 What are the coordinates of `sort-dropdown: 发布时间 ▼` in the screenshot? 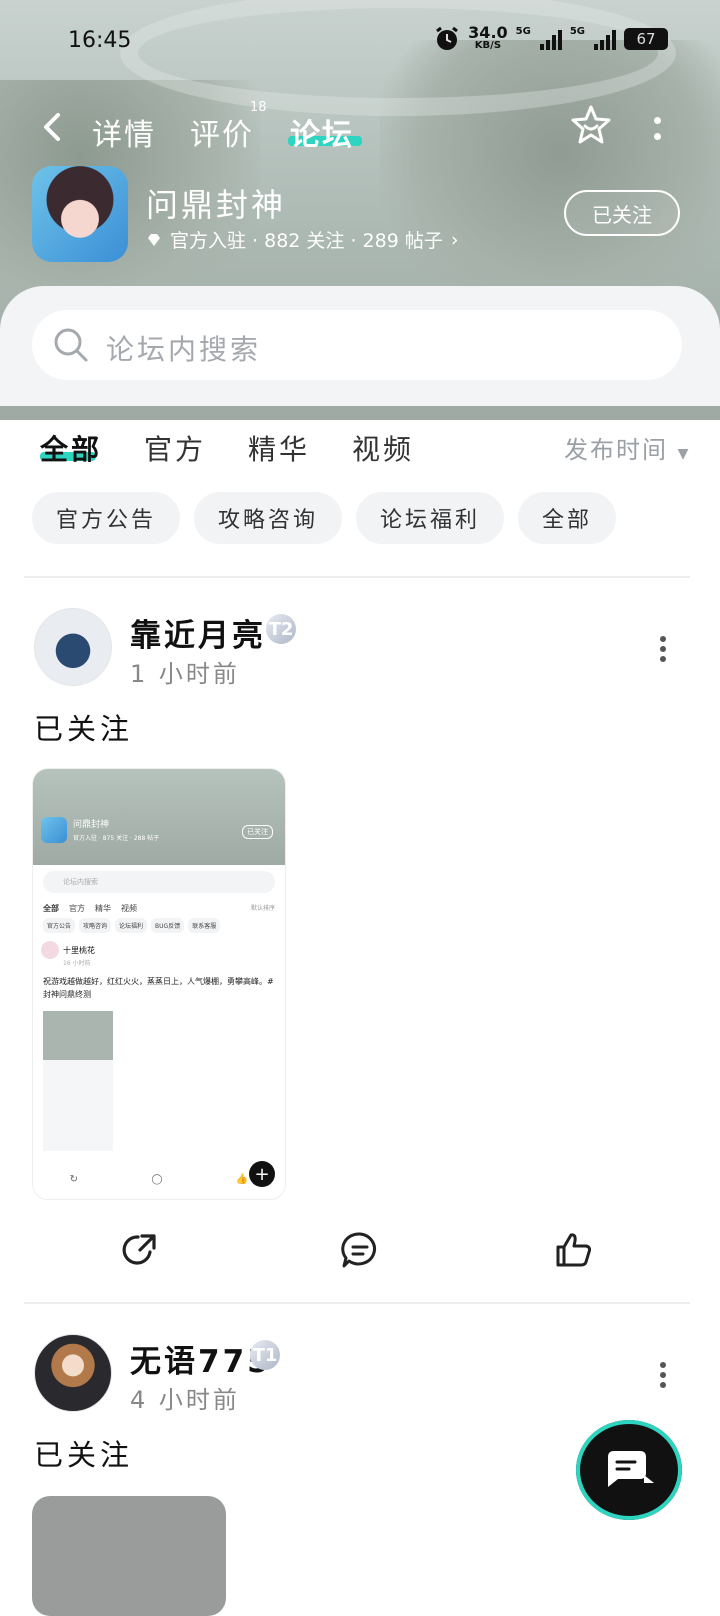 It's located at (627, 447).